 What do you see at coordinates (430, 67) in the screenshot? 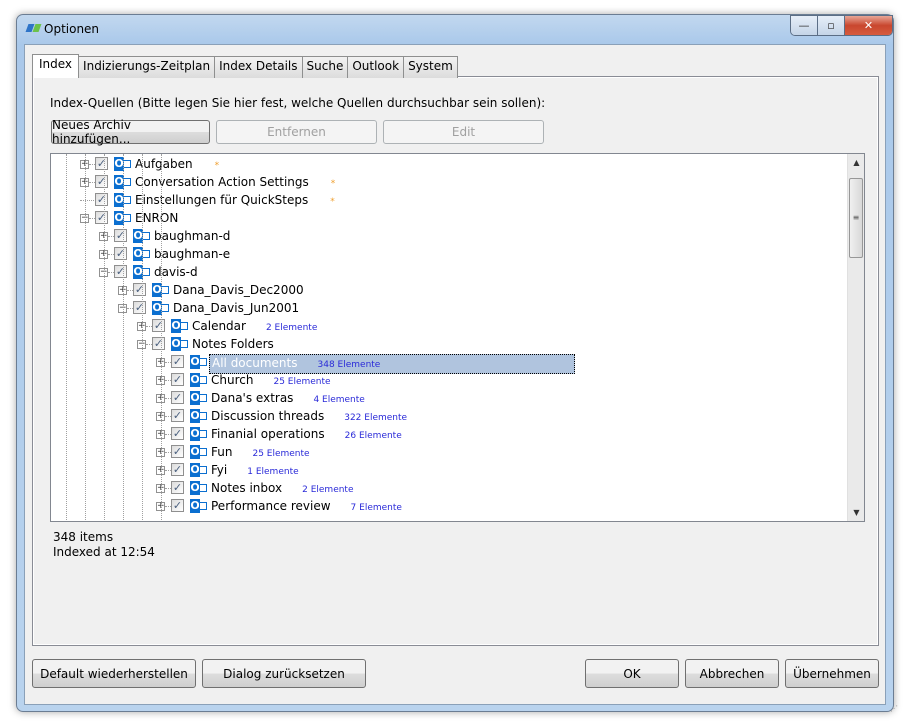
I see `tab-system: System` at bounding box center [430, 67].